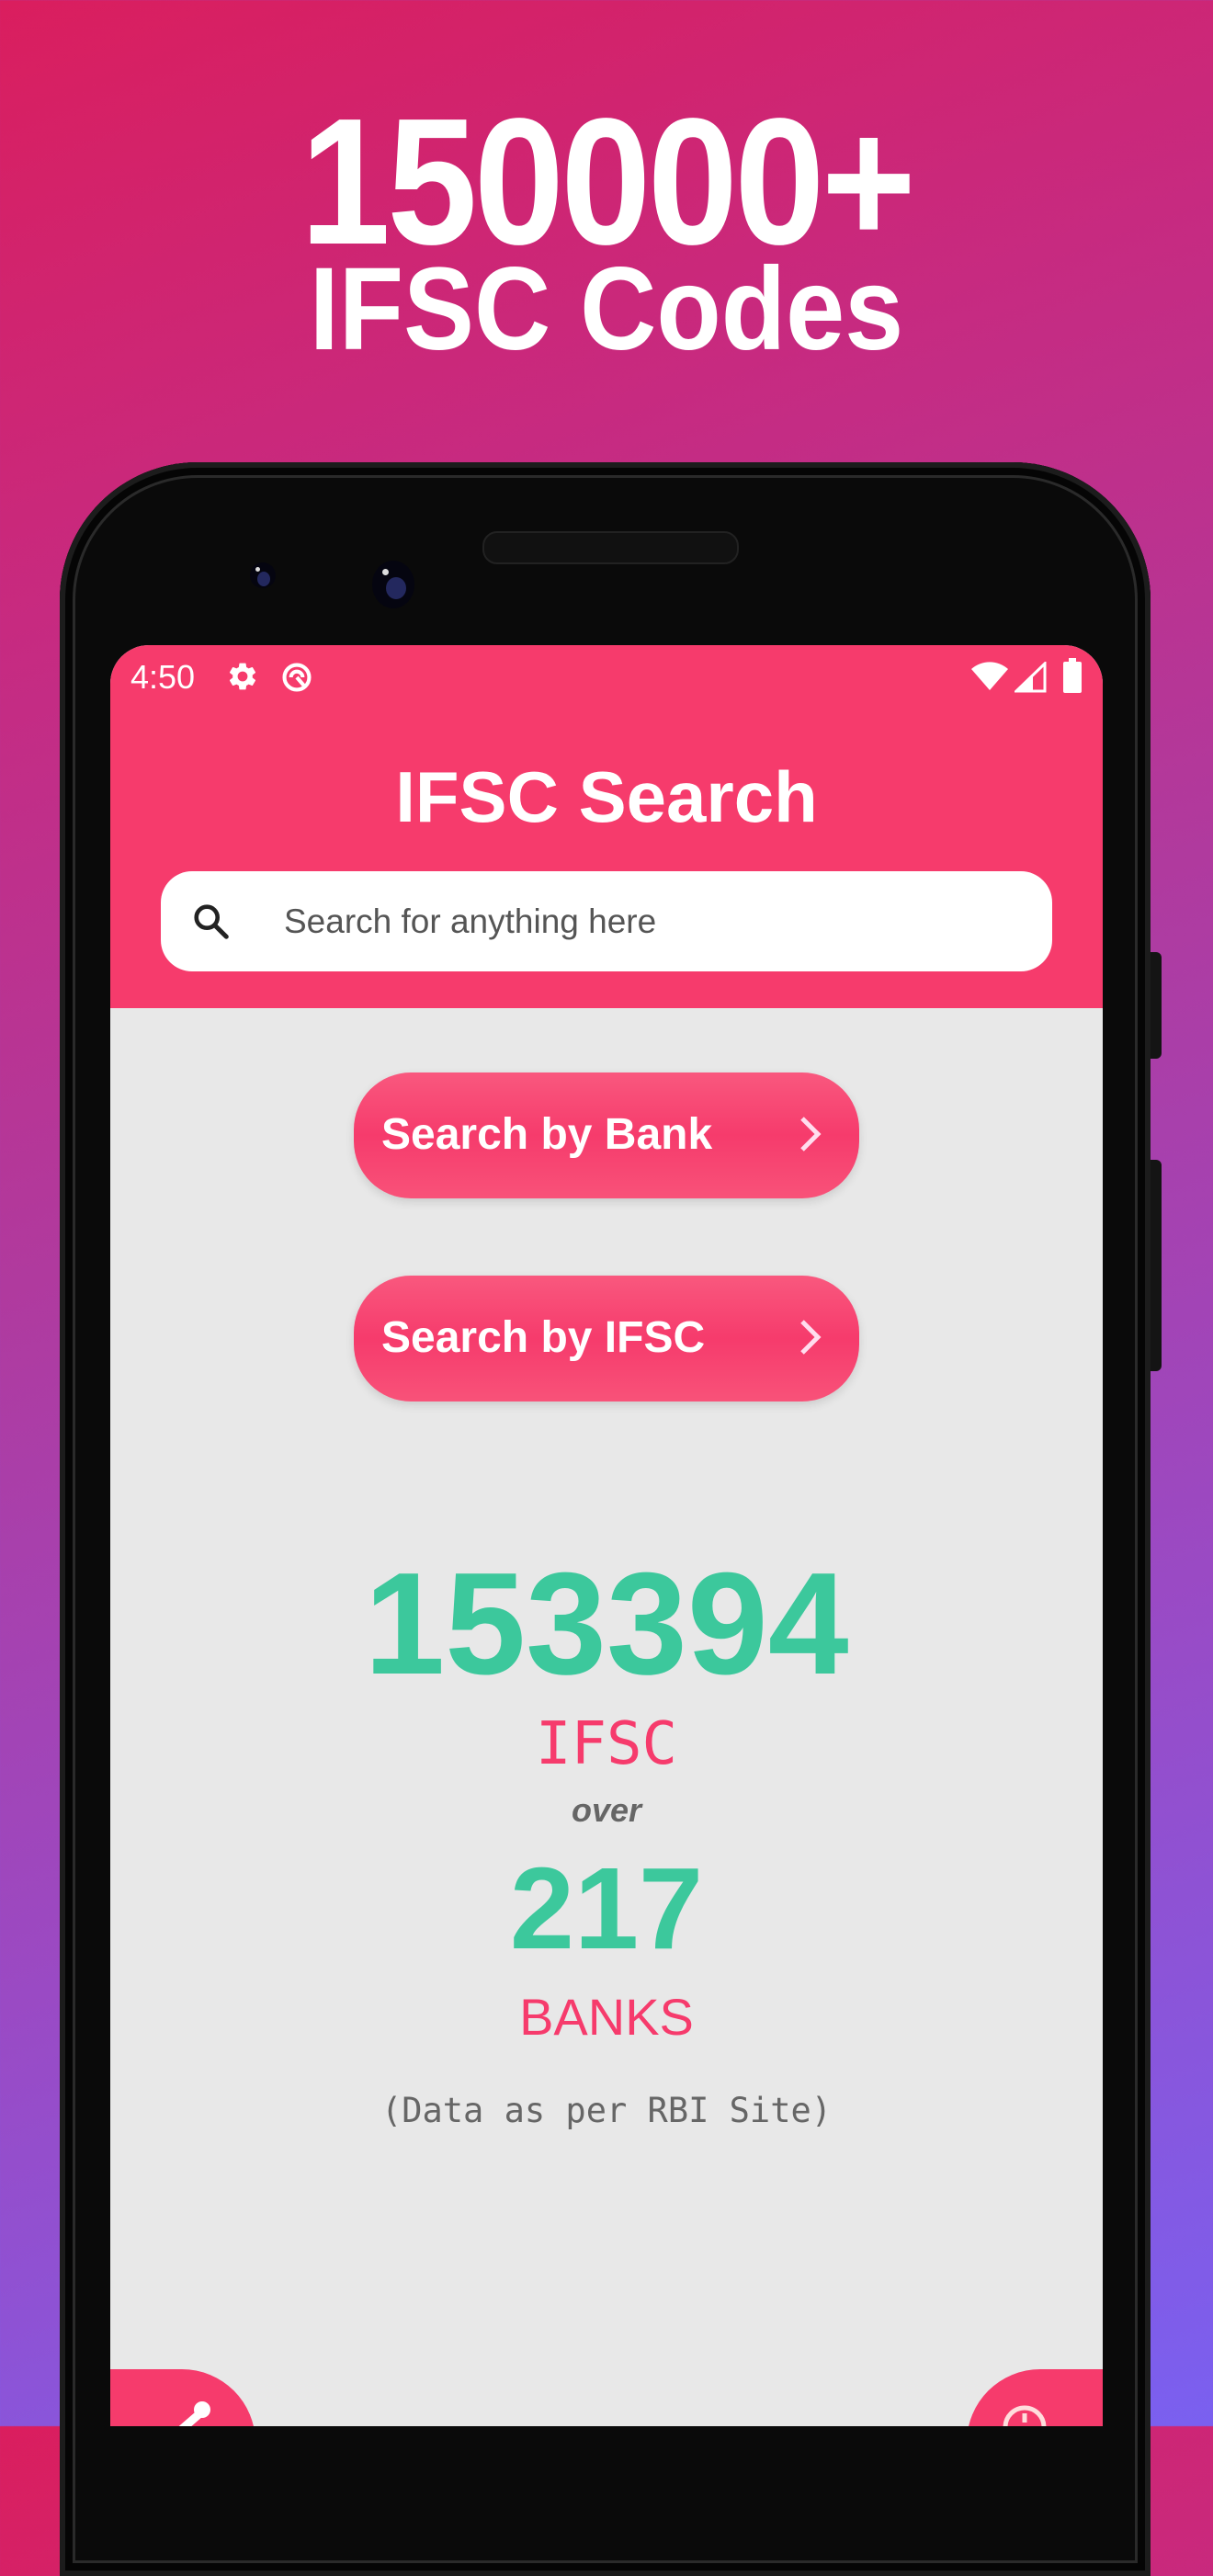  What do you see at coordinates (547, 1135) in the screenshot?
I see `search-by-bank-label: Search by Bank` at bounding box center [547, 1135].